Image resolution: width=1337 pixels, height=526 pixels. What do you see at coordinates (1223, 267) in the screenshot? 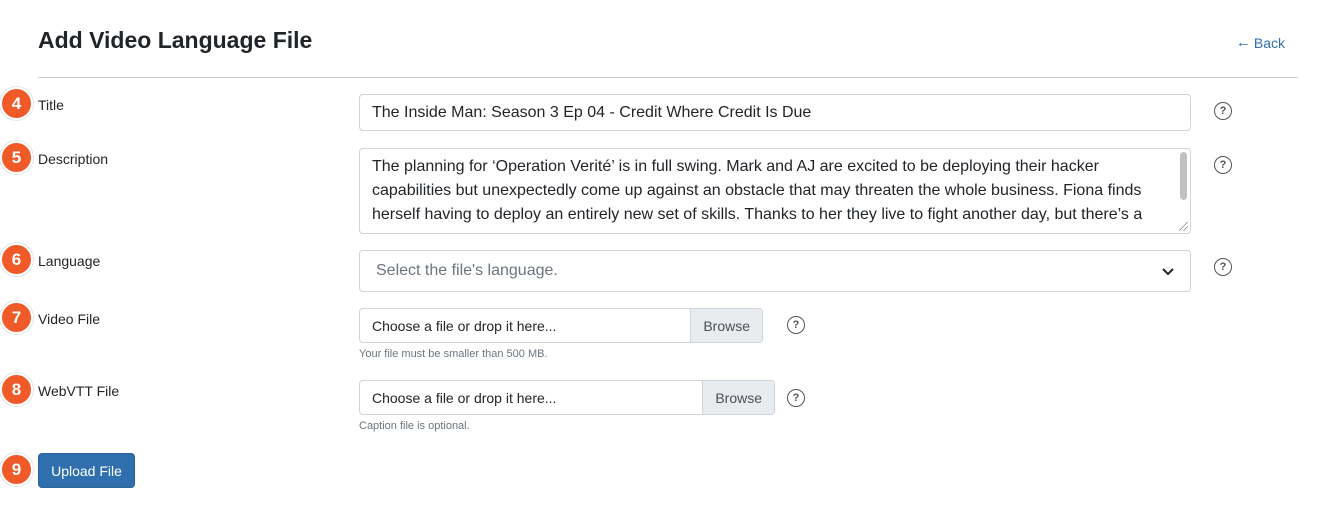
I see `language-help-icon: ?` at bounding box center [1223, 267].